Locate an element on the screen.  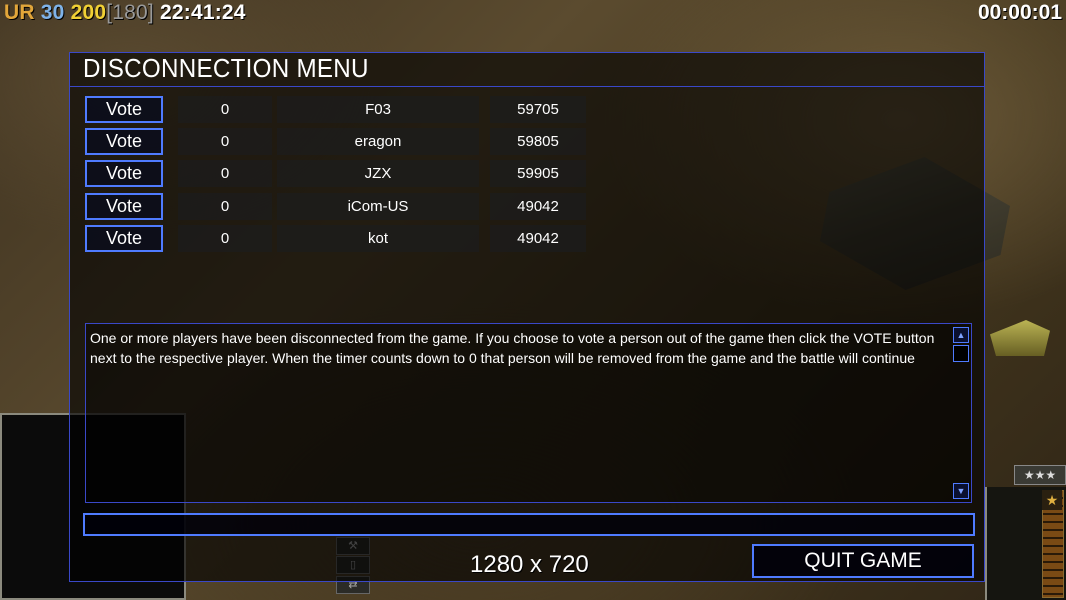
hud-status: UR 30 200[180] 22:41:24 is located at coordinates (125, 13).